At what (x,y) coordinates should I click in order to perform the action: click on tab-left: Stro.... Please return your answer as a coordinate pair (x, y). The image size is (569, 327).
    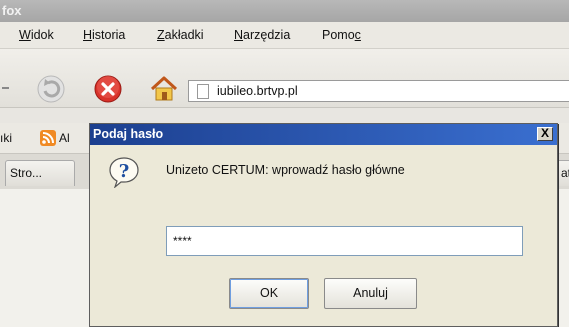
    Looking at the image, I should click on (40, 173).